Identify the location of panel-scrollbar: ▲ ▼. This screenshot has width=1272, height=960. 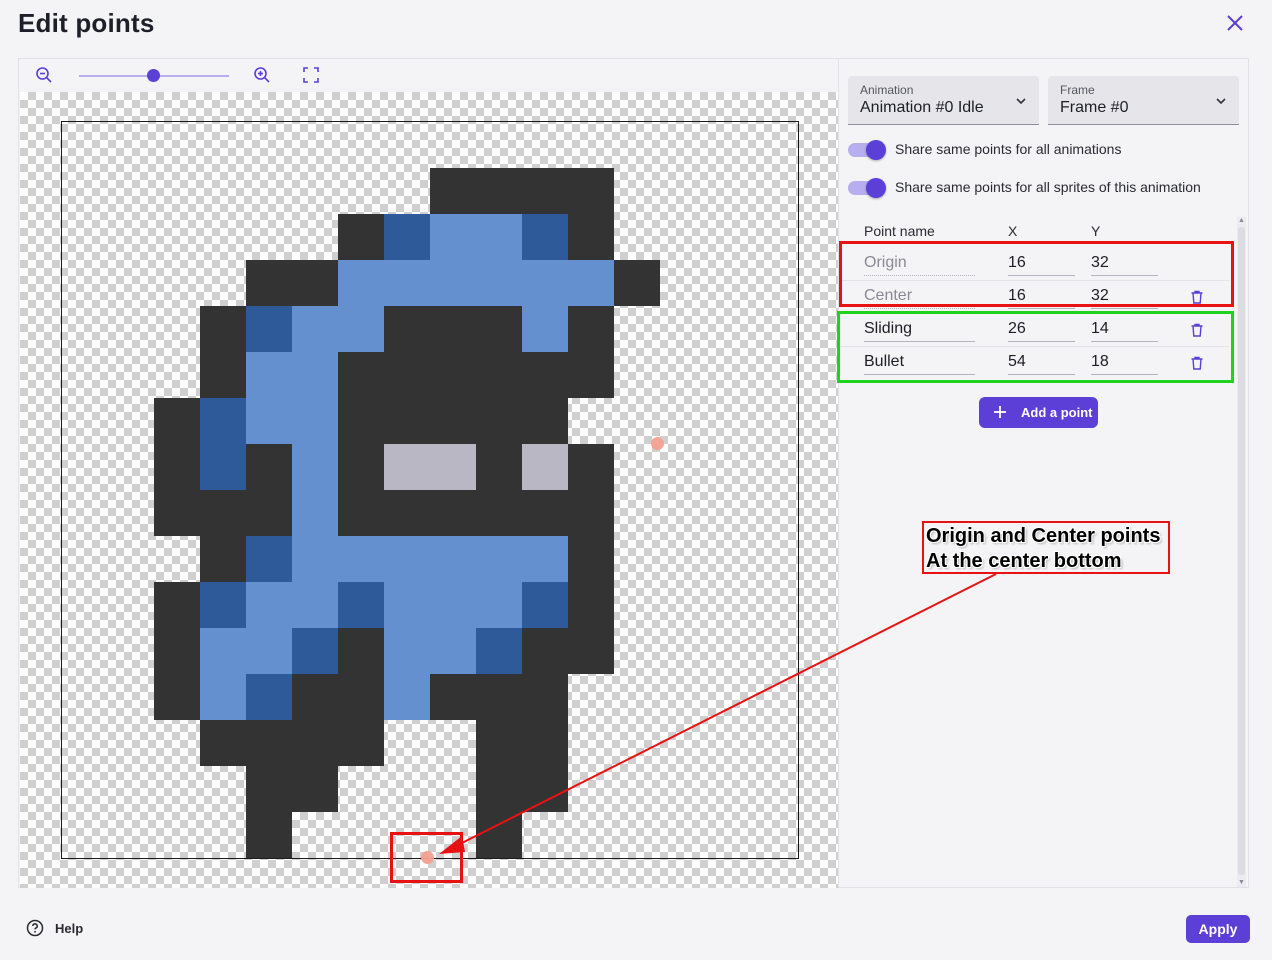
(1241, 552).